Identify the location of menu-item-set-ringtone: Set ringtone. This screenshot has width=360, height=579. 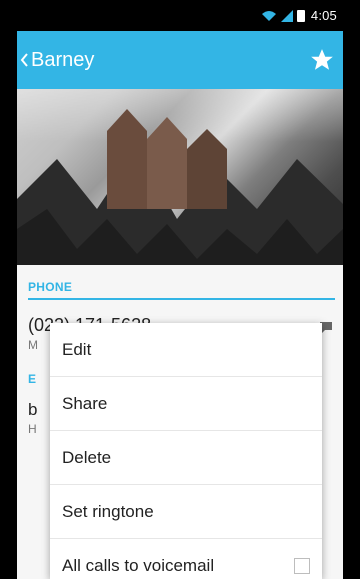
(186, 512).